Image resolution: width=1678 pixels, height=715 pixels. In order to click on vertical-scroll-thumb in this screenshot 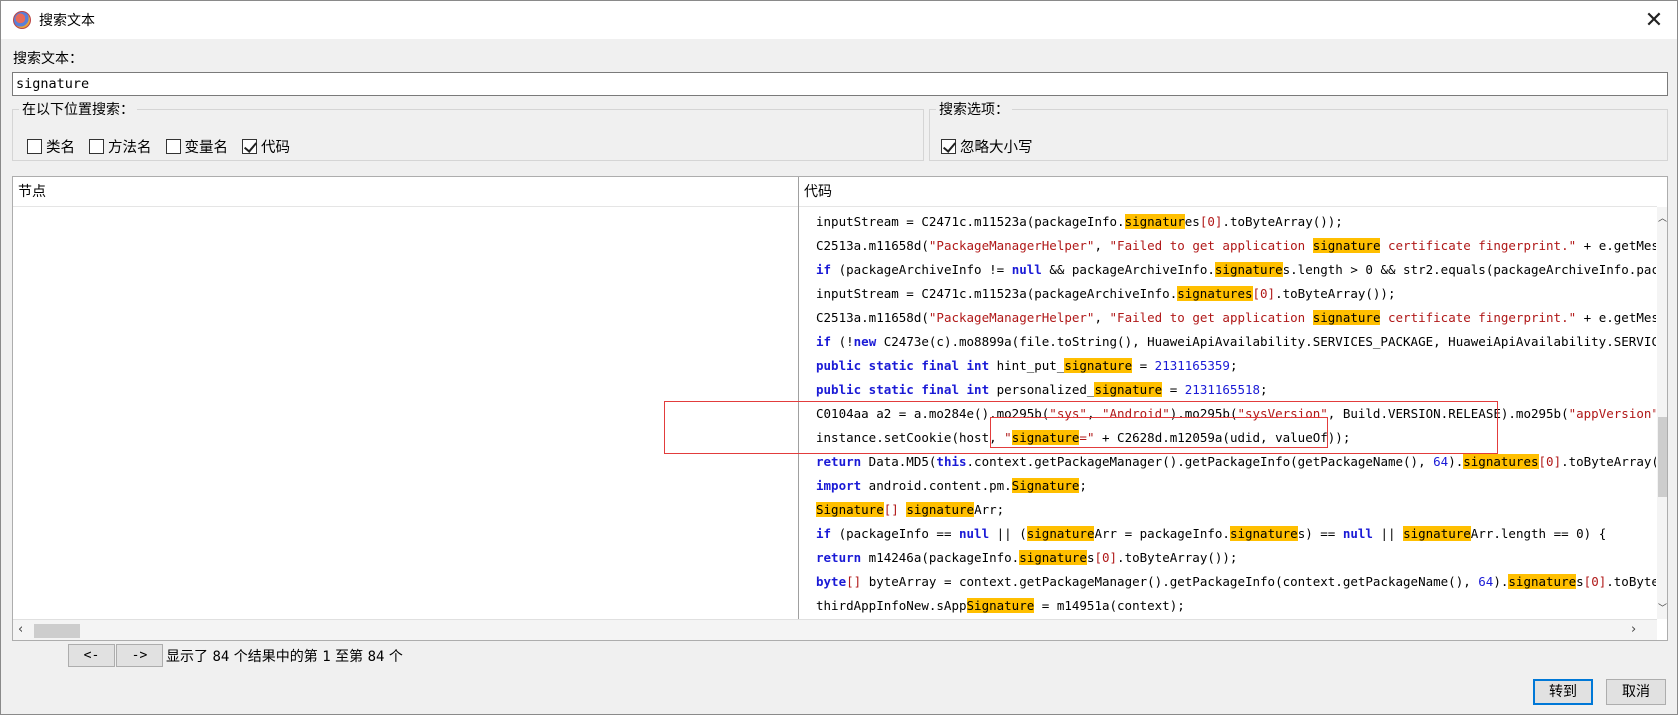, I will do `click(1662, 457)`.